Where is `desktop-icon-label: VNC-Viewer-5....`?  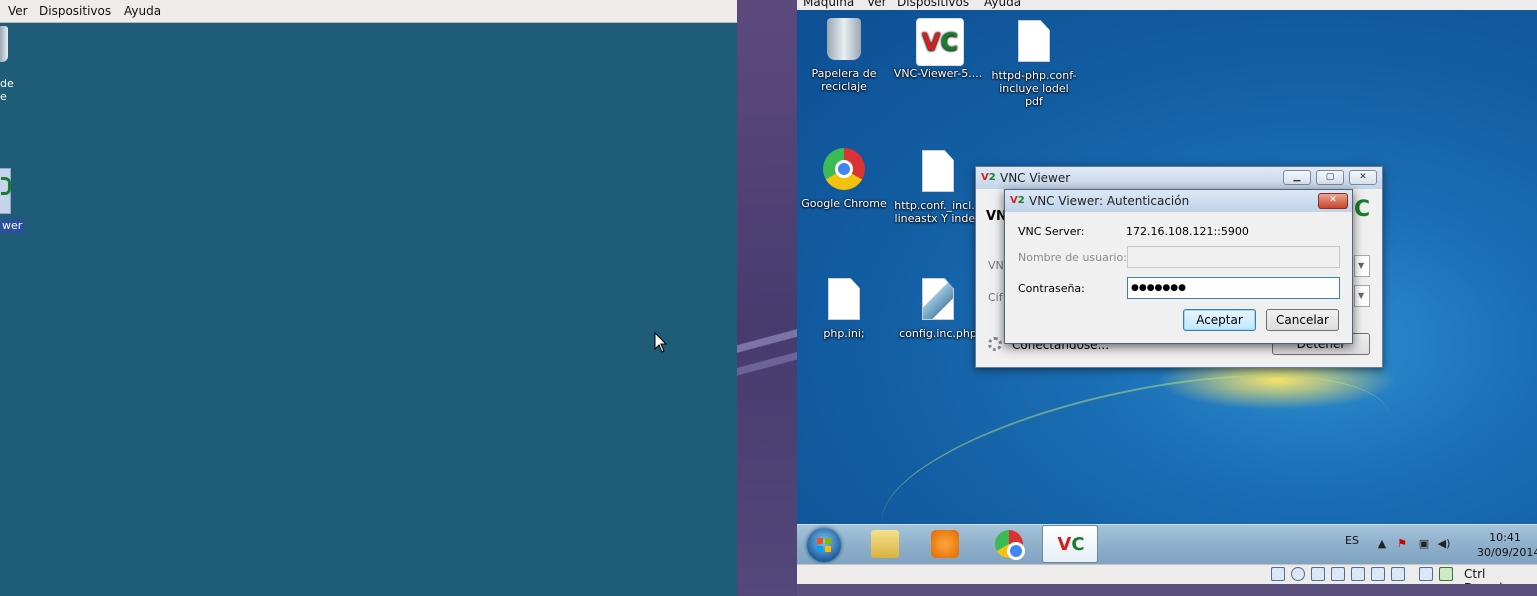
desktop-icon-label: VNC-Viewer-5.... is located at coordinates (938, 73).